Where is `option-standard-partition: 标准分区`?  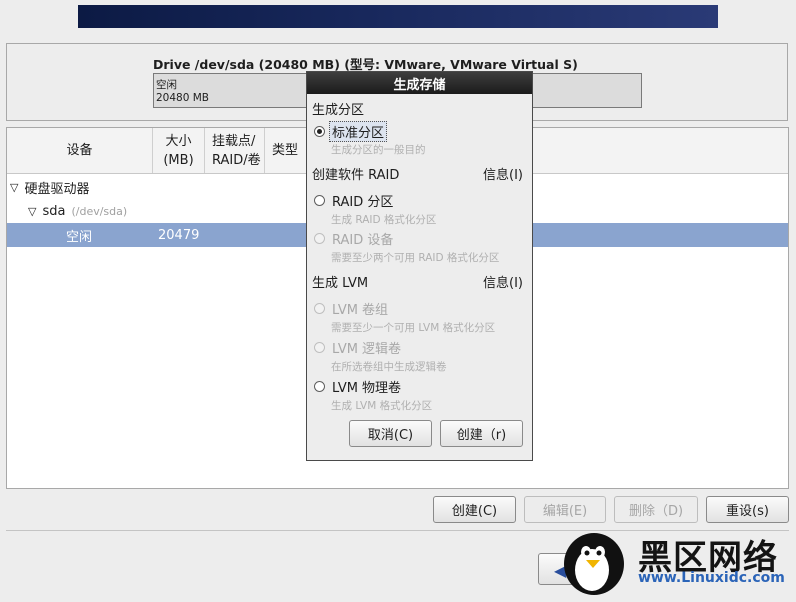 option-standard-partition: 标准分区 is located at coordinates (351, 131).